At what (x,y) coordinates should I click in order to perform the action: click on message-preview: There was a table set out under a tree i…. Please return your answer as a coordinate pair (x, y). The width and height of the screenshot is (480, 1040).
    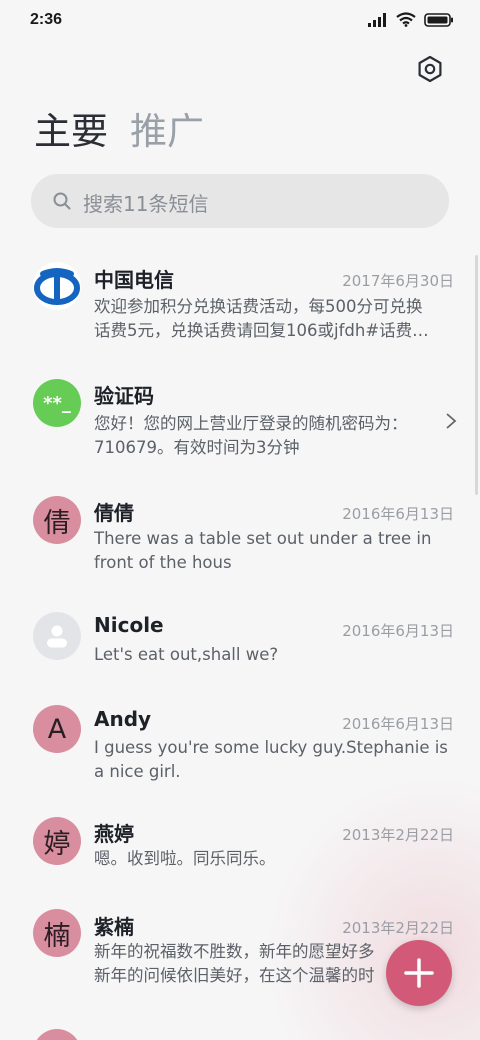
    Looking at the image, I should click on (263, 550).